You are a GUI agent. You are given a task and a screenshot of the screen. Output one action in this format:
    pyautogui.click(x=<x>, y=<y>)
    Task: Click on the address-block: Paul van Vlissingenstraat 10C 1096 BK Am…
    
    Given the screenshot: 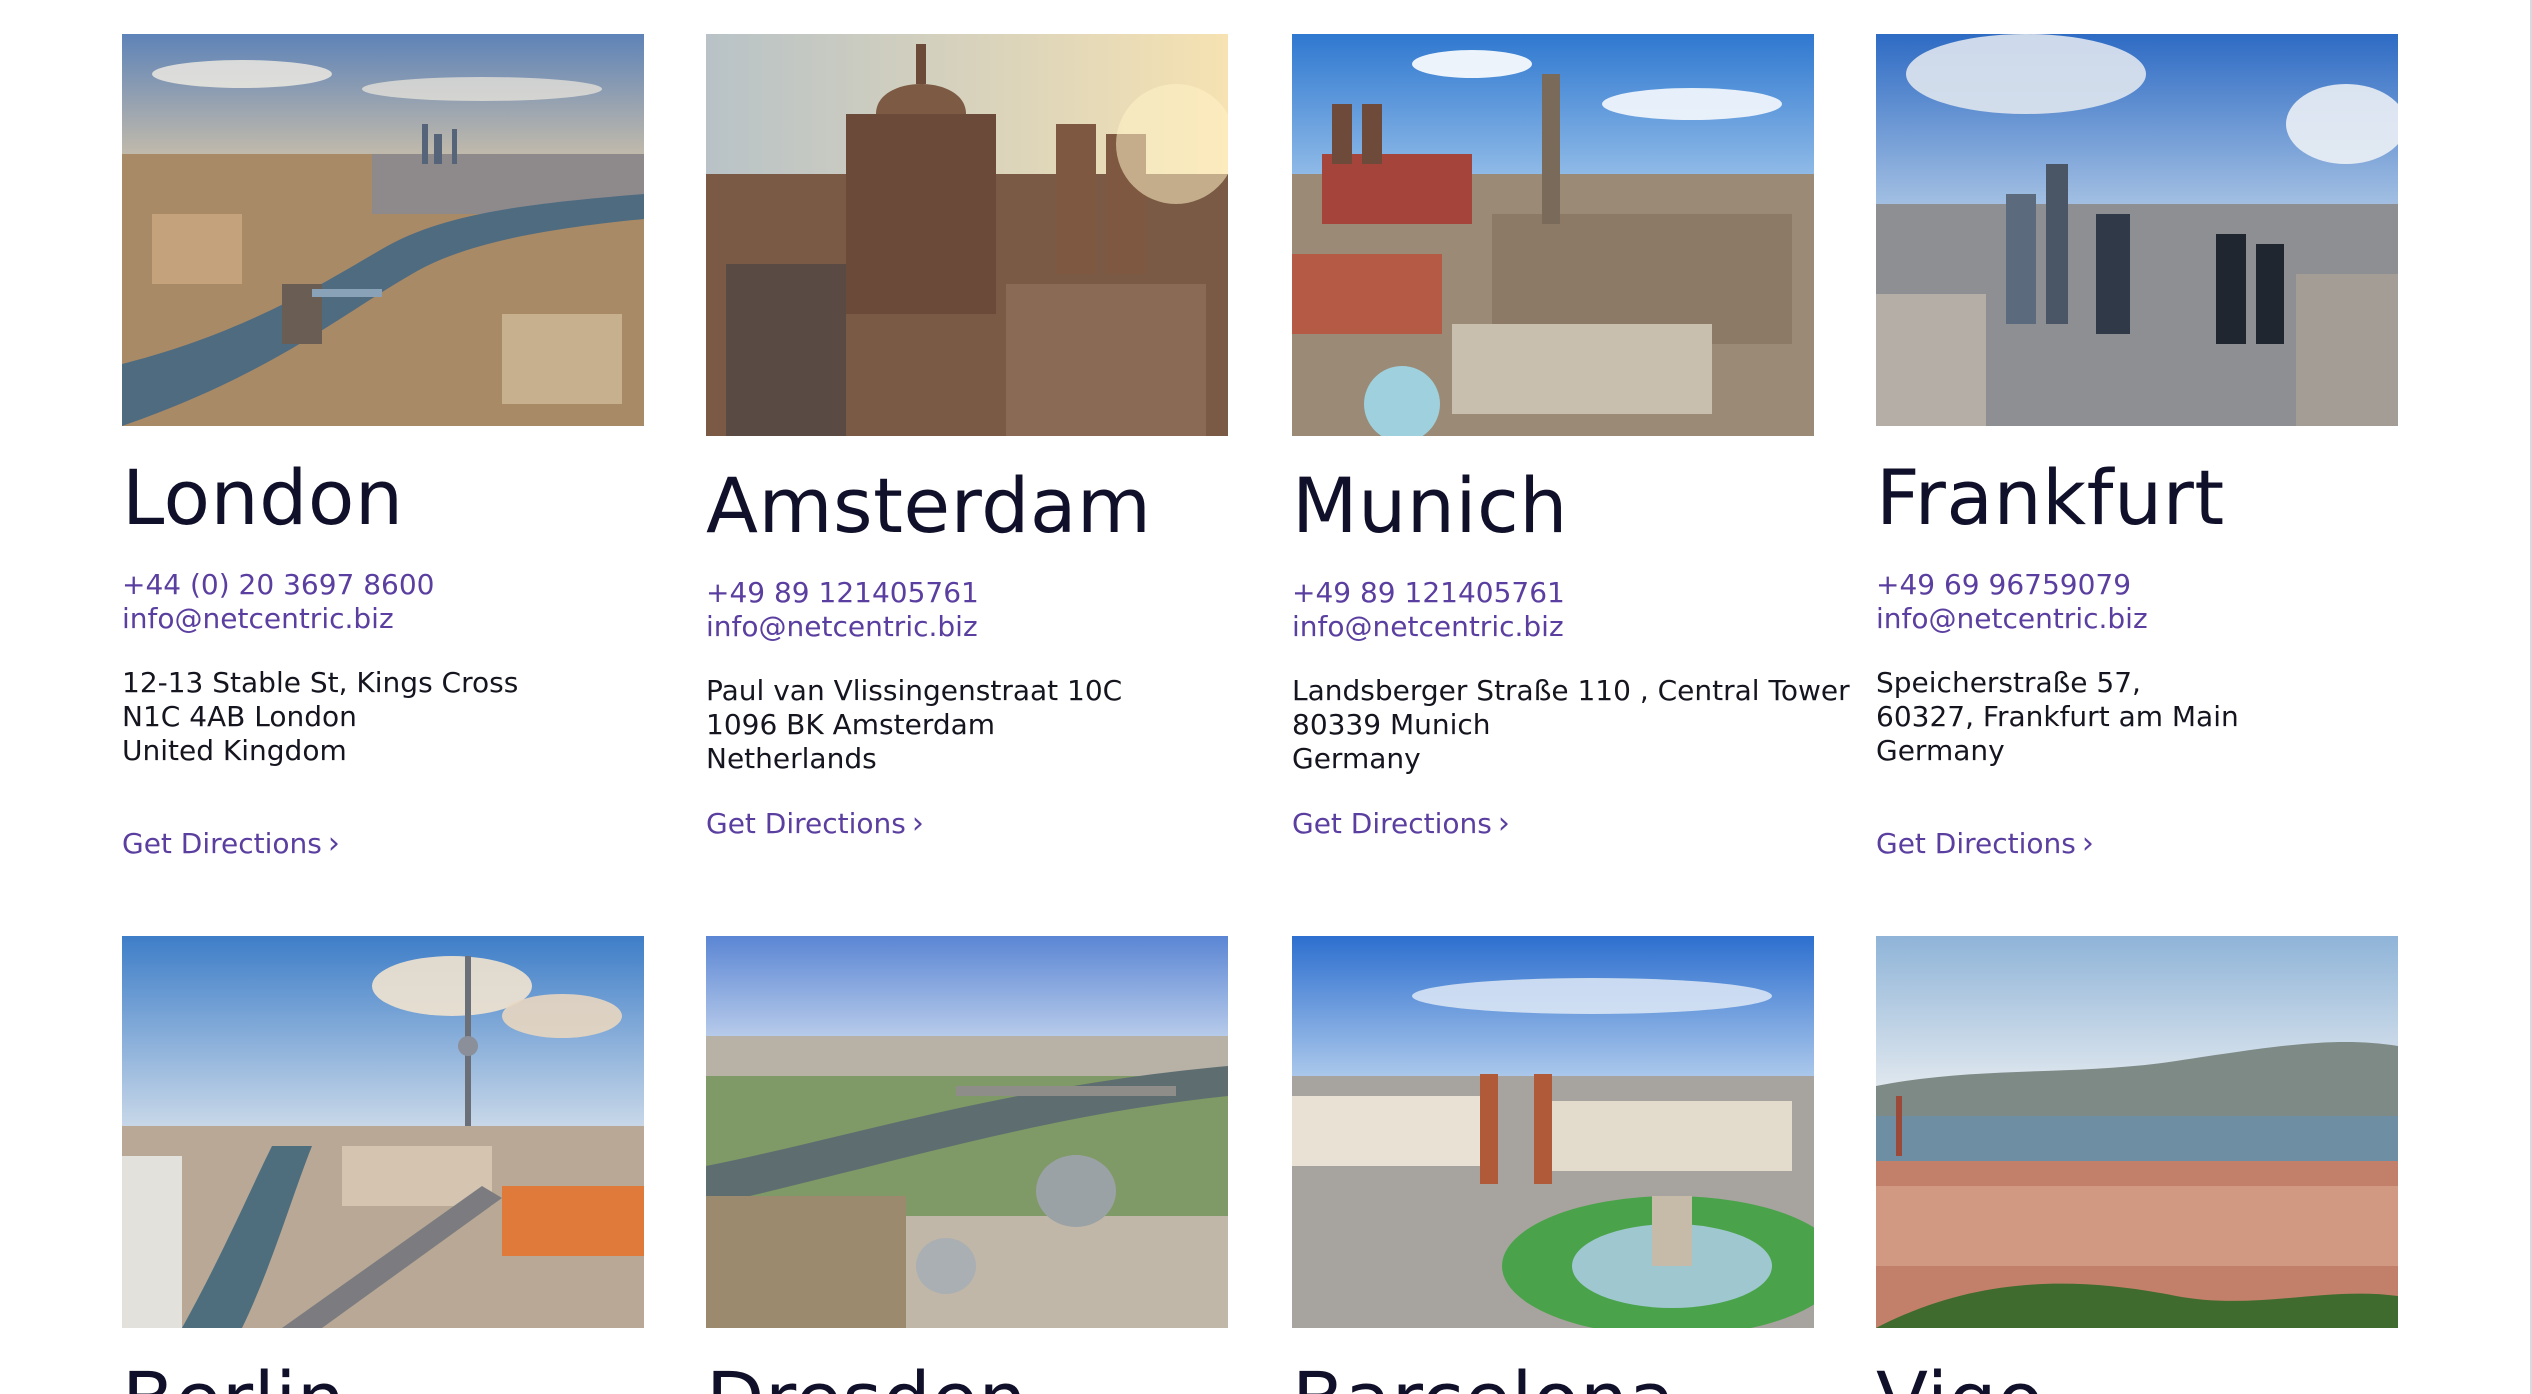 What is the action you would take?
    pyautogui.click(x=967, y=725)
    